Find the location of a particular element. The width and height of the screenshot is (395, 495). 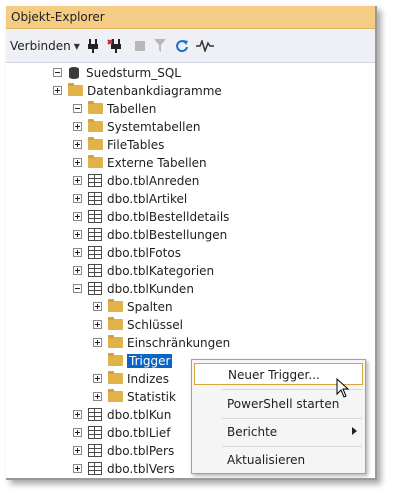

mouse-cursor-icon is located at coordinates (343, 388).